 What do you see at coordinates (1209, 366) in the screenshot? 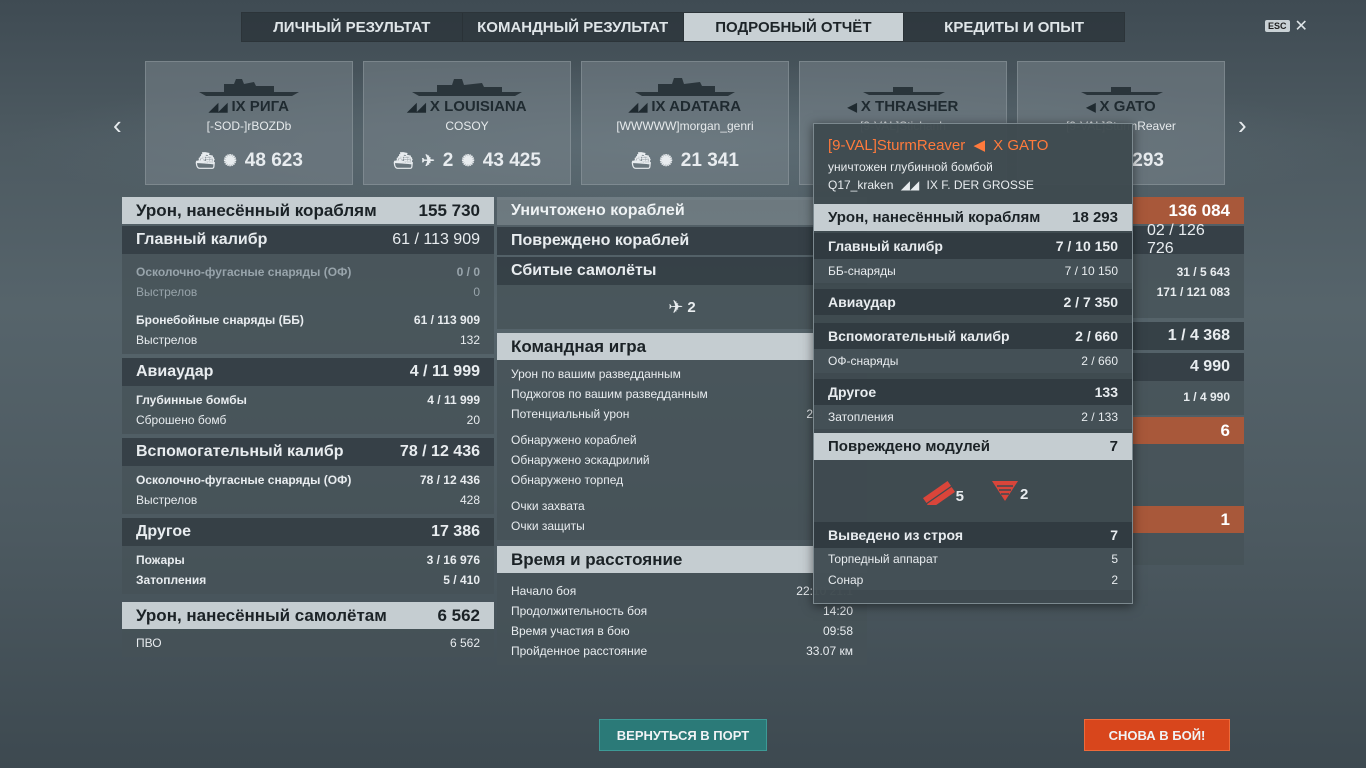
I see `stat-value: 4 990` at bounding box center [1209, 366].